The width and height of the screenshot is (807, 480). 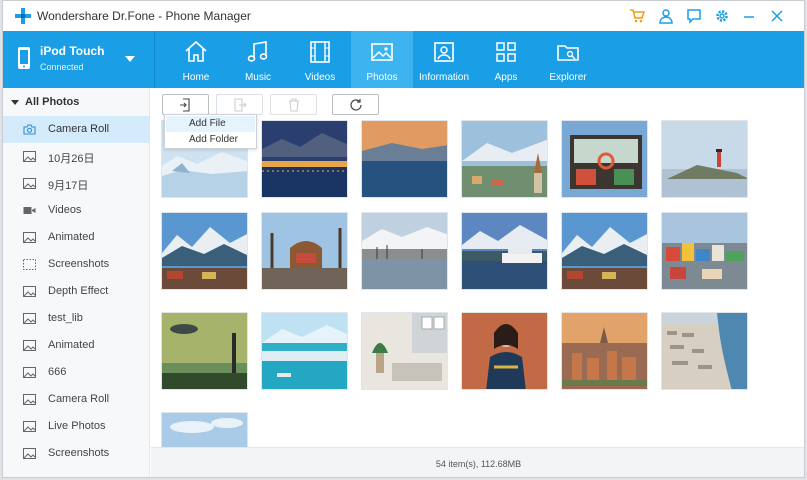 I want to click on feedback-icon, so click(x=694, y=16).